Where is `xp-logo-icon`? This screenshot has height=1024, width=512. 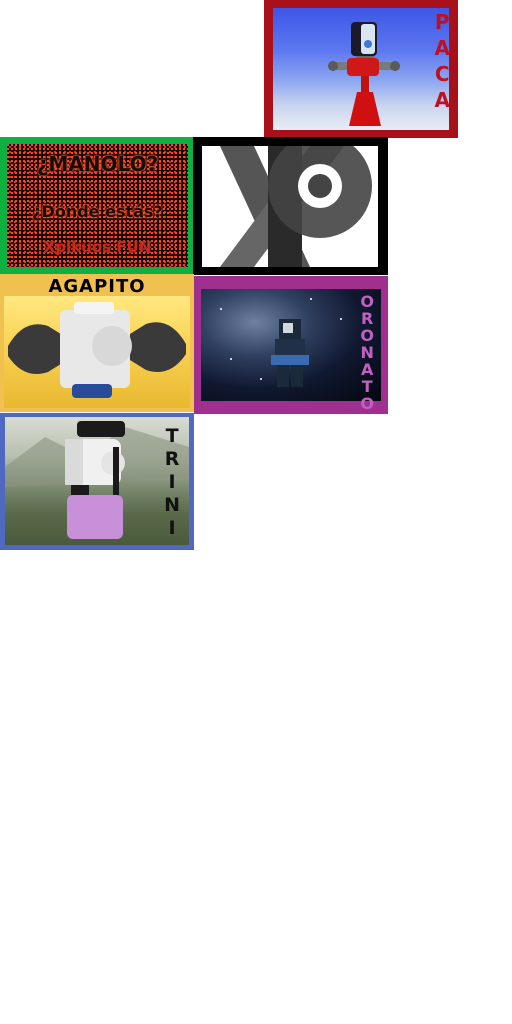
xp-logo-icon is located at coordinates (296, 206).